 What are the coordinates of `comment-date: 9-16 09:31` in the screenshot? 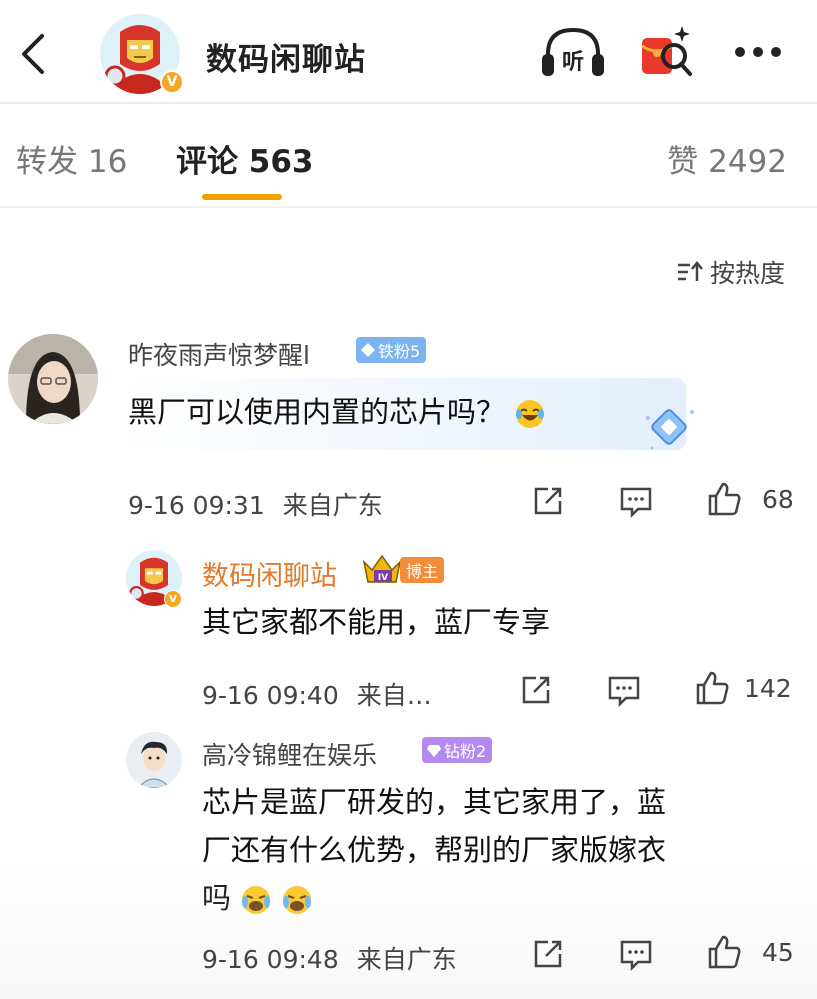 It's located at (196, 505).